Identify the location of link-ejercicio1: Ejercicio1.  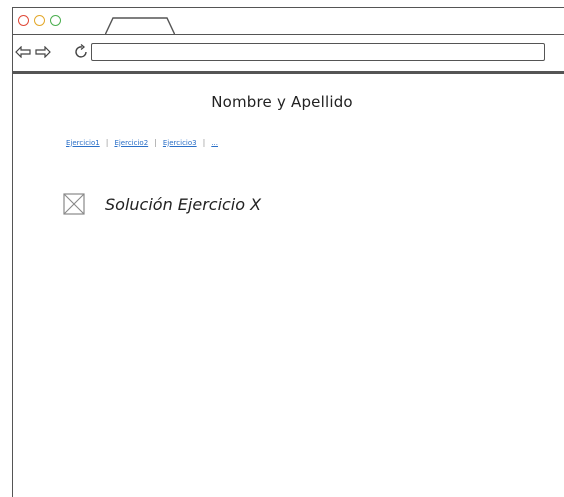
(83, 143).